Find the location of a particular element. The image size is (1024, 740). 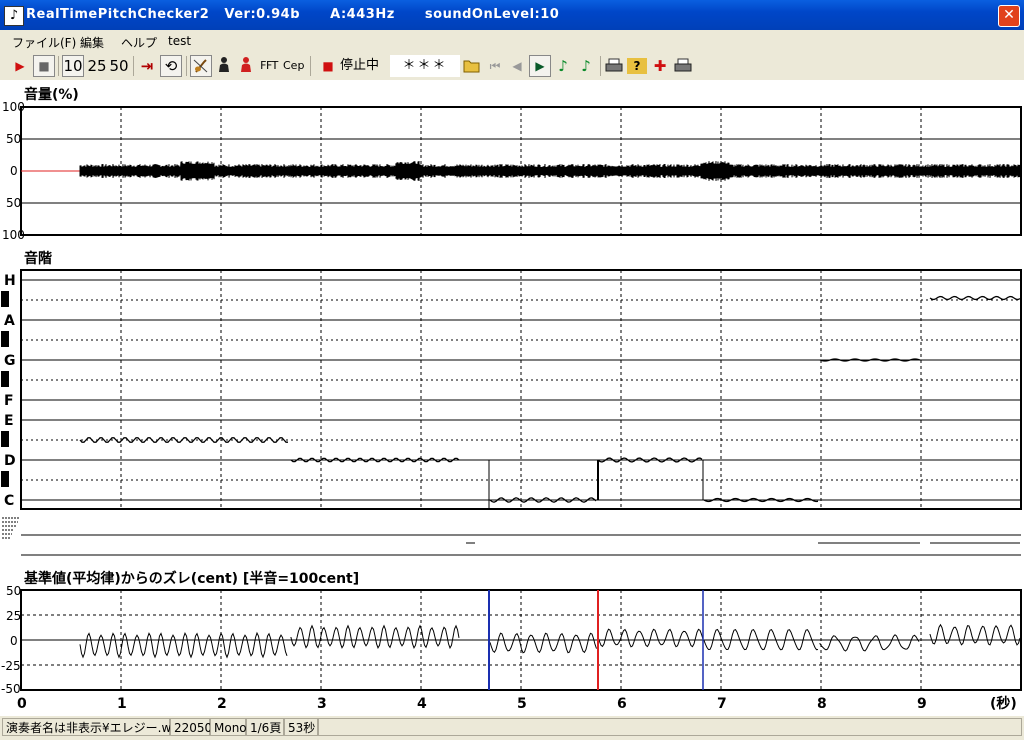

help-icon: ? is located at coordinates (637, 66).